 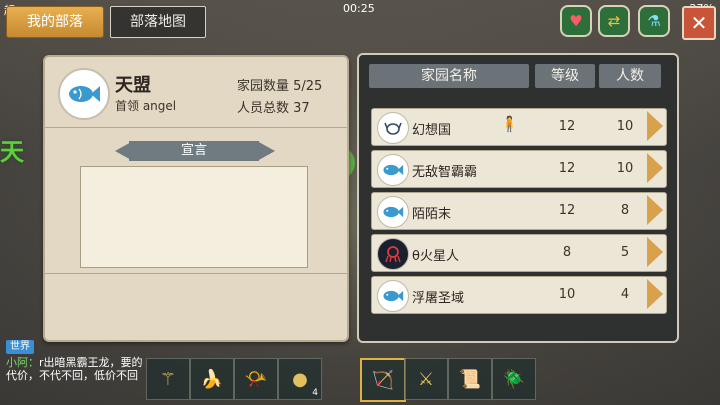 I want to click on bun-icon: ●, so click(x=300, y=379).